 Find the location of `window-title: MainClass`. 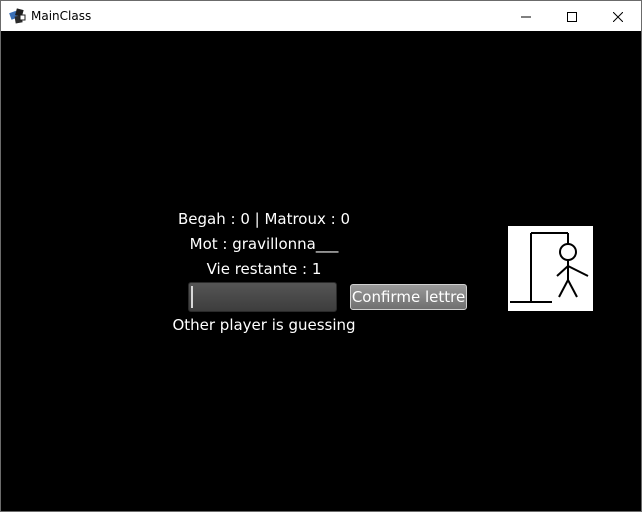

window-title: MainClass is located at coordinates (61, 16).